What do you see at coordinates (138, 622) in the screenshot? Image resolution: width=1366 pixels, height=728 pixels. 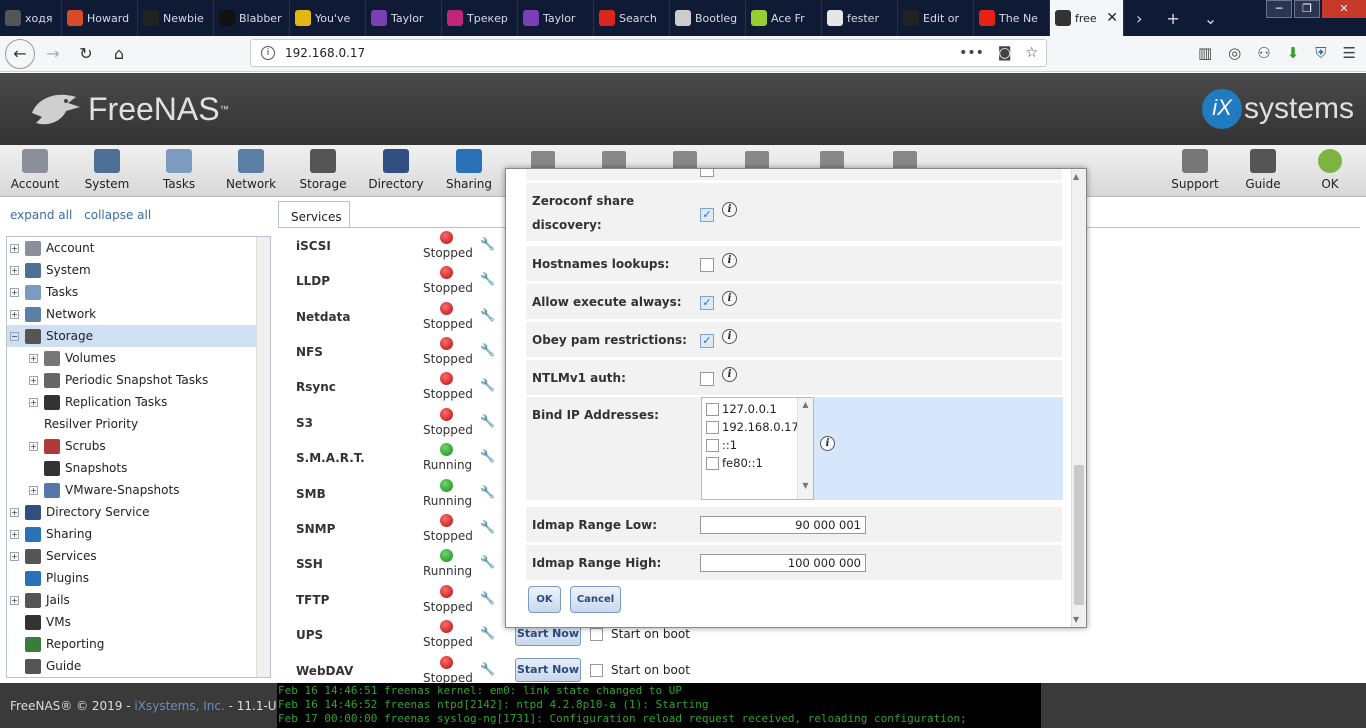 I see `tree-item-vms: VMs` at bounding box center [138, 622].